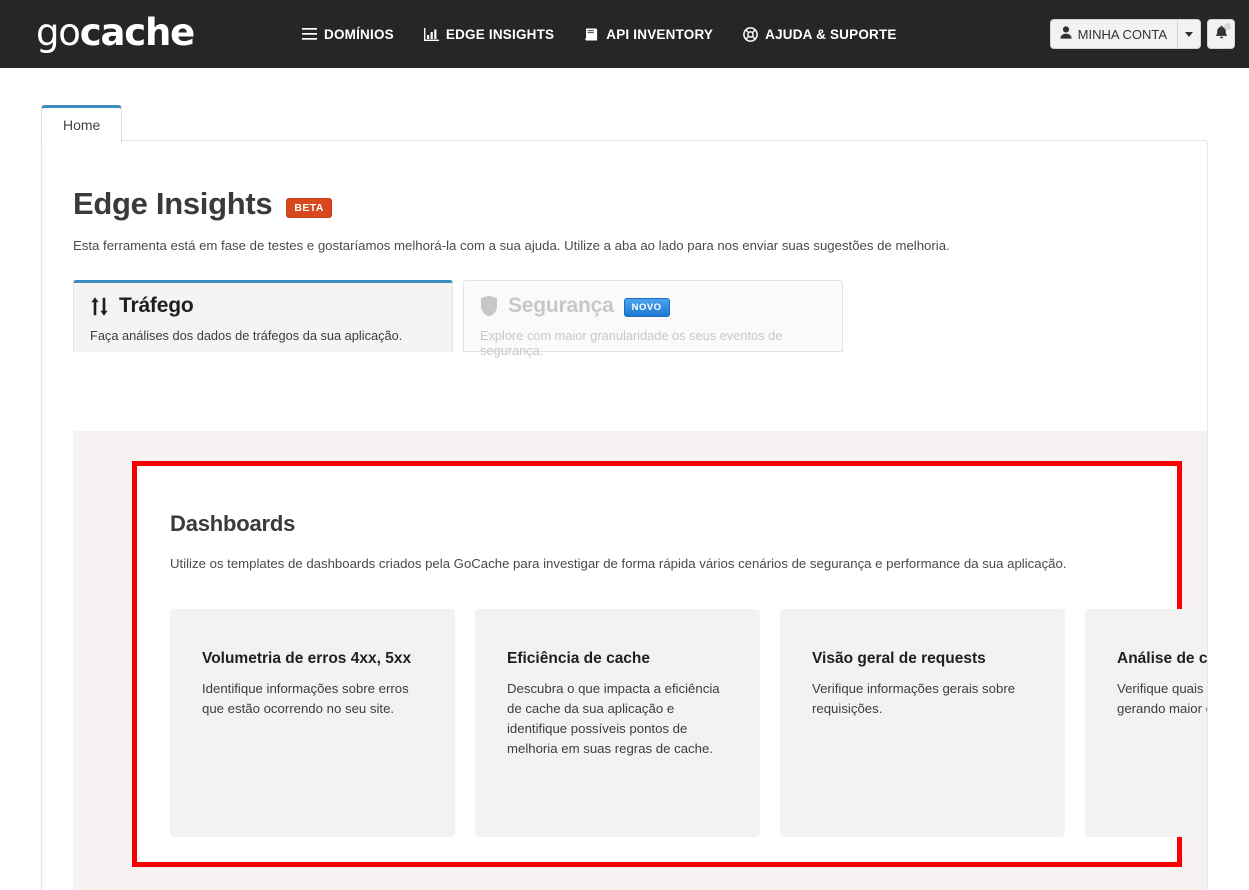 The image size is (1249, 890). Describe the element at coordinates (99, 306) in the screenshot. I see `arrows-up-down-icon` at that location.